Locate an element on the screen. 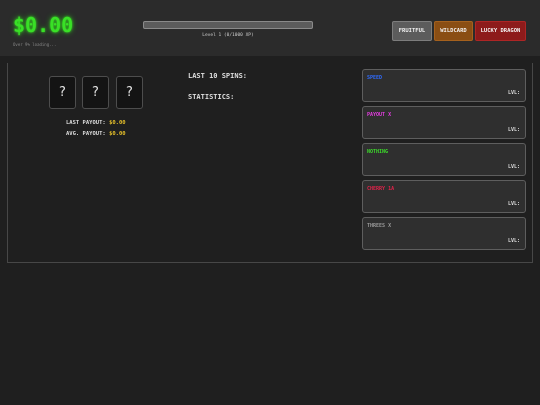  avg-payout-label: AVG. PAYOUT: is located at coordinates (86, 134).